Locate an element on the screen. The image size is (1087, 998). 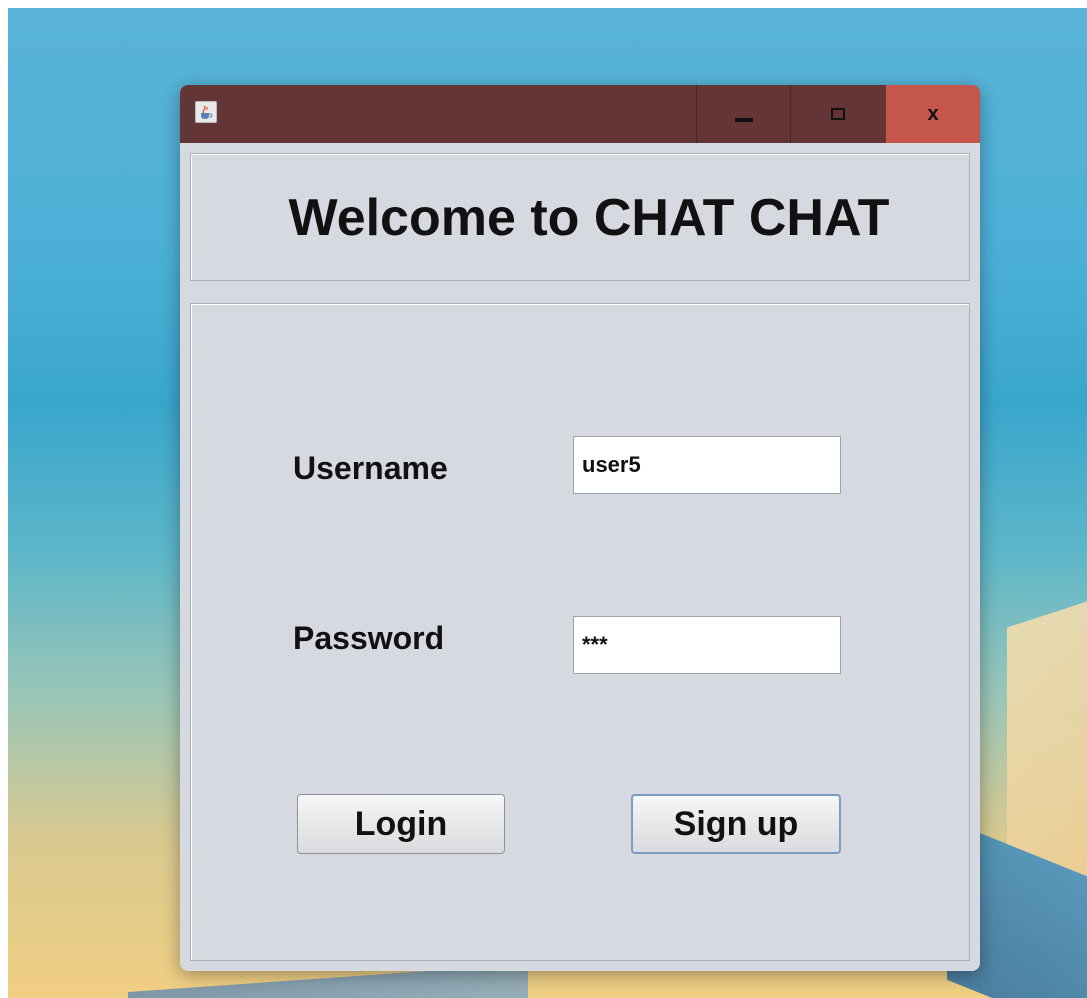
maximize-button is located at coordinates (837, 114).